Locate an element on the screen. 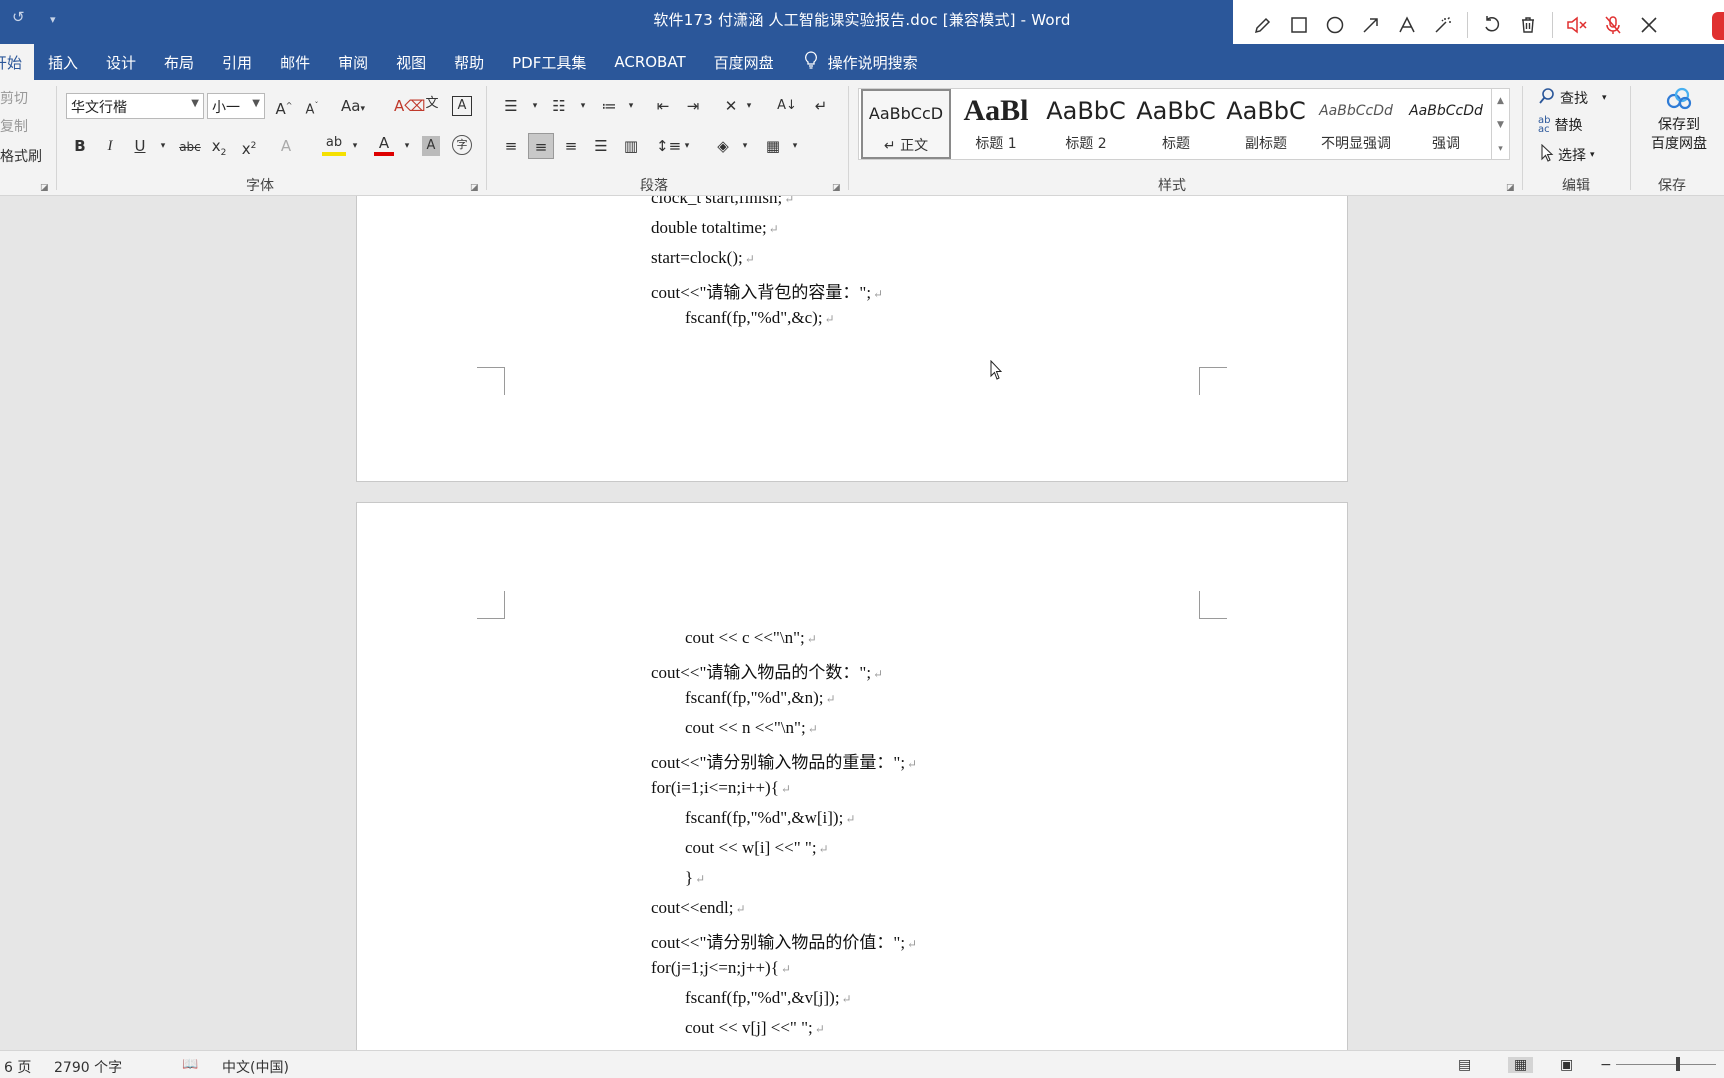  code-line: fscanf(fp,"%d",&v[j]); ↵ is located at coordinates (751, 998).